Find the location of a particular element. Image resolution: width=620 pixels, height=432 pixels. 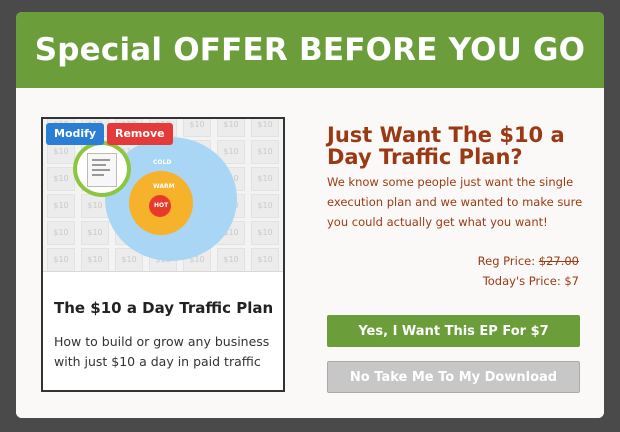

modify-button: Modify is located at coordinates (75, 134).